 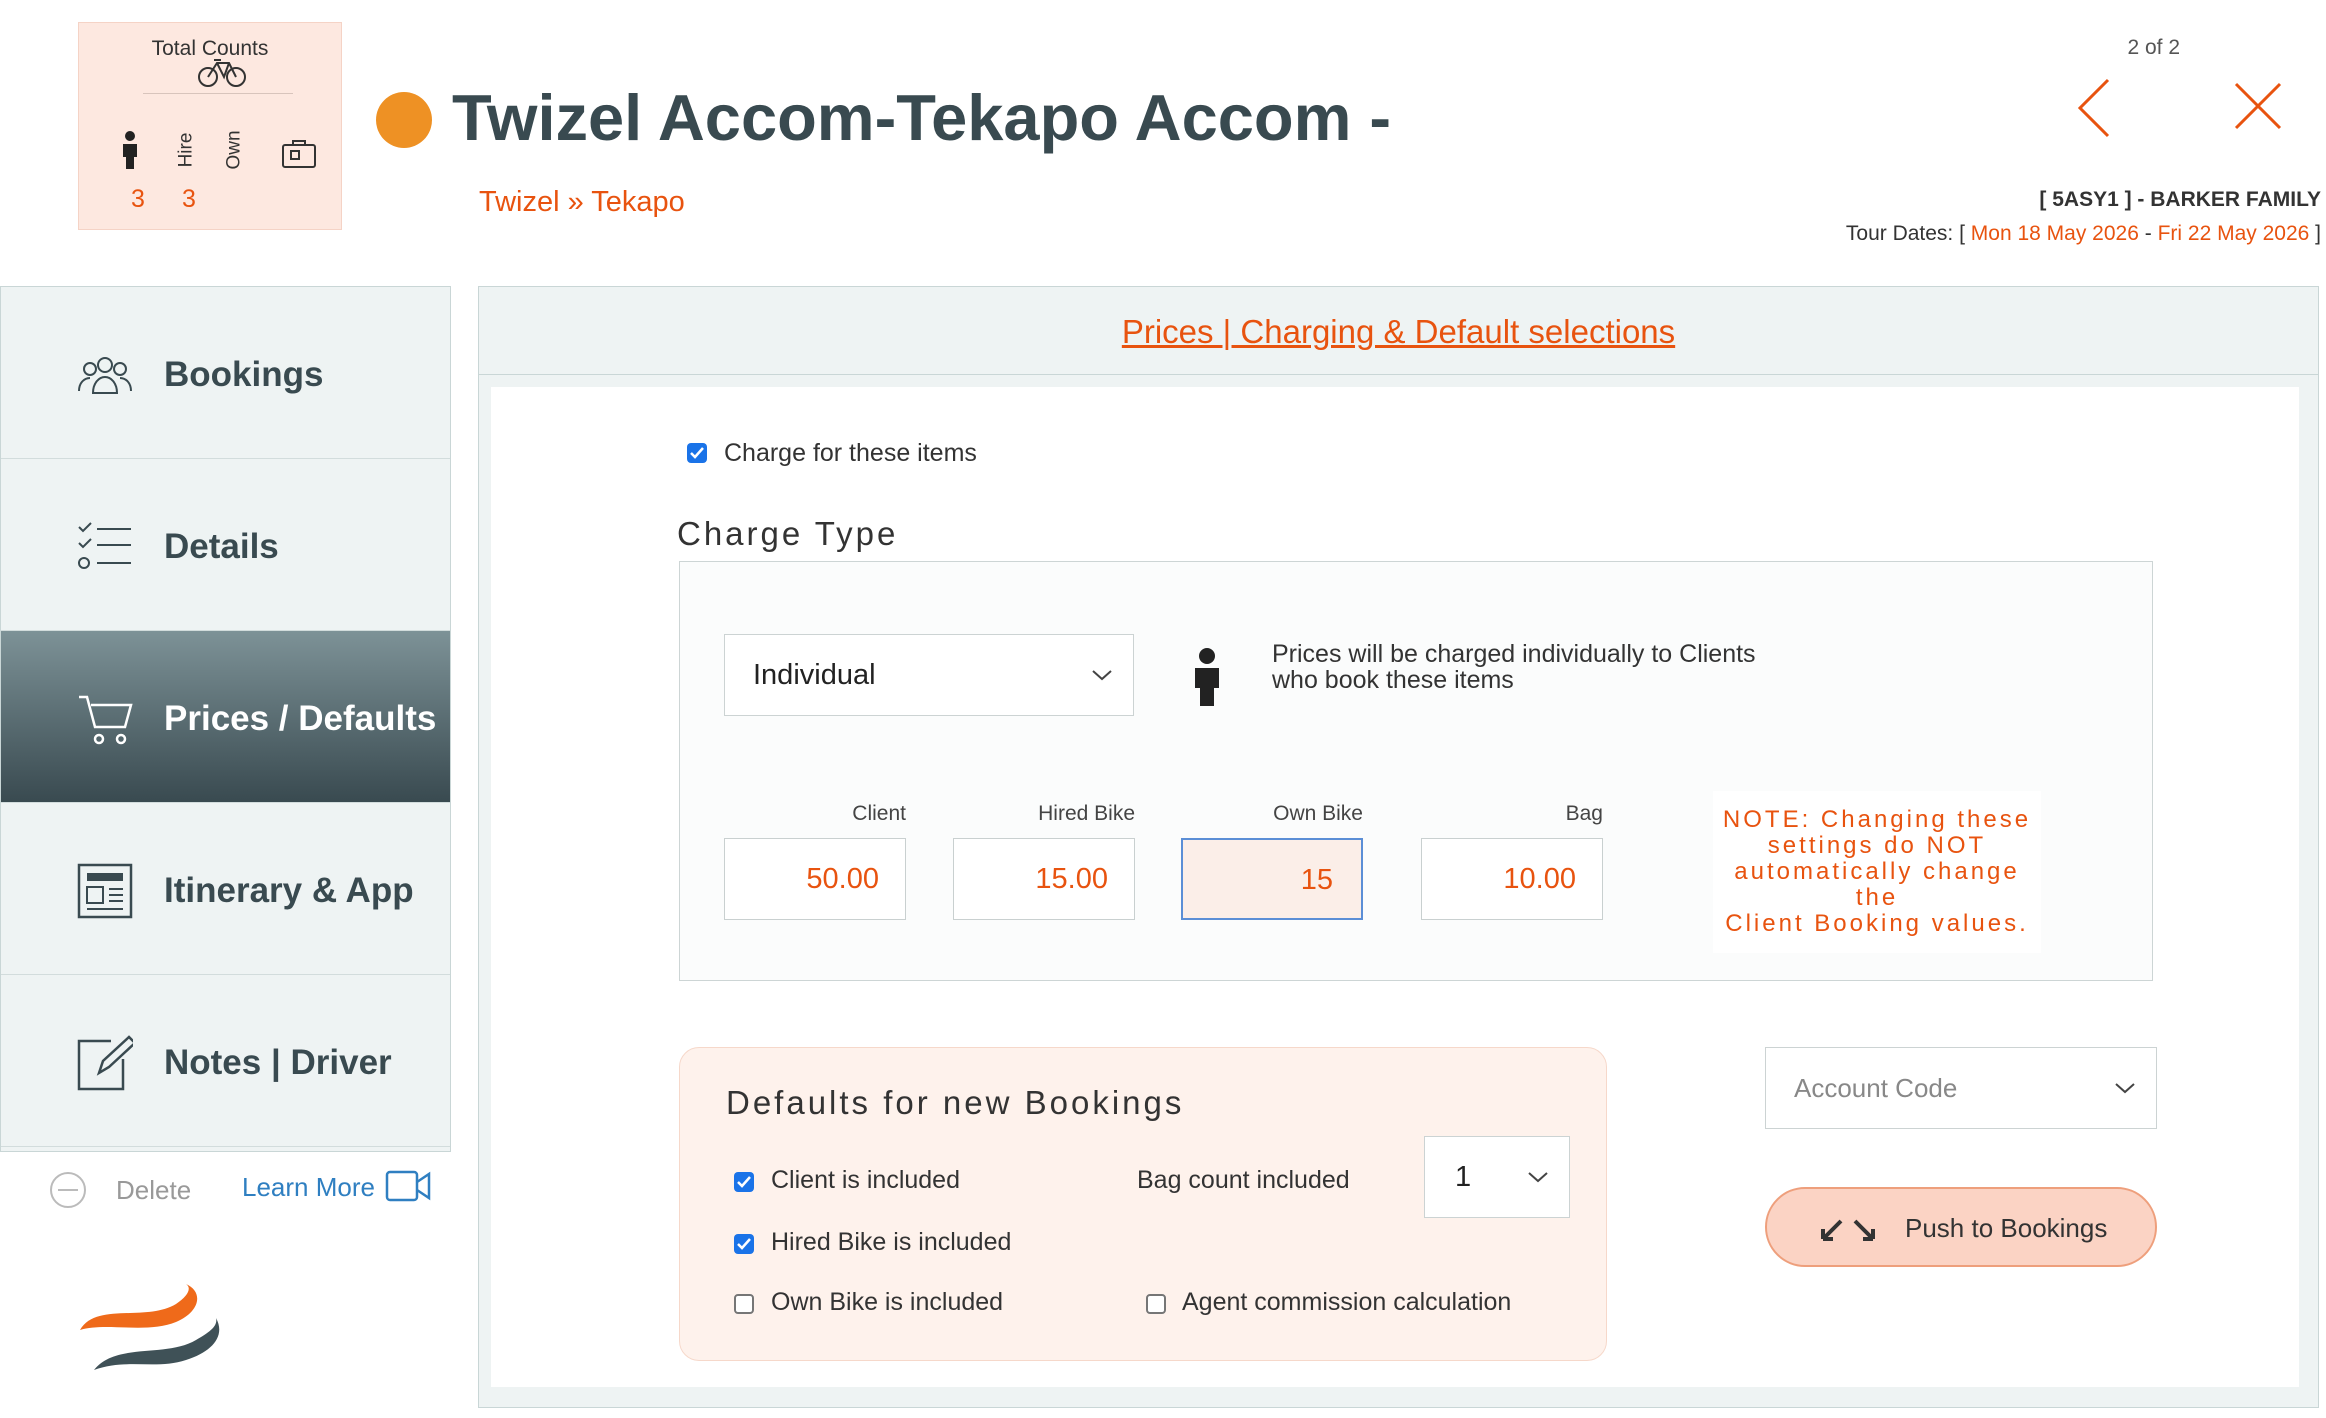 I want to click on own-bike-included-label: Own Bike is included, so click(x=887, y=1302).